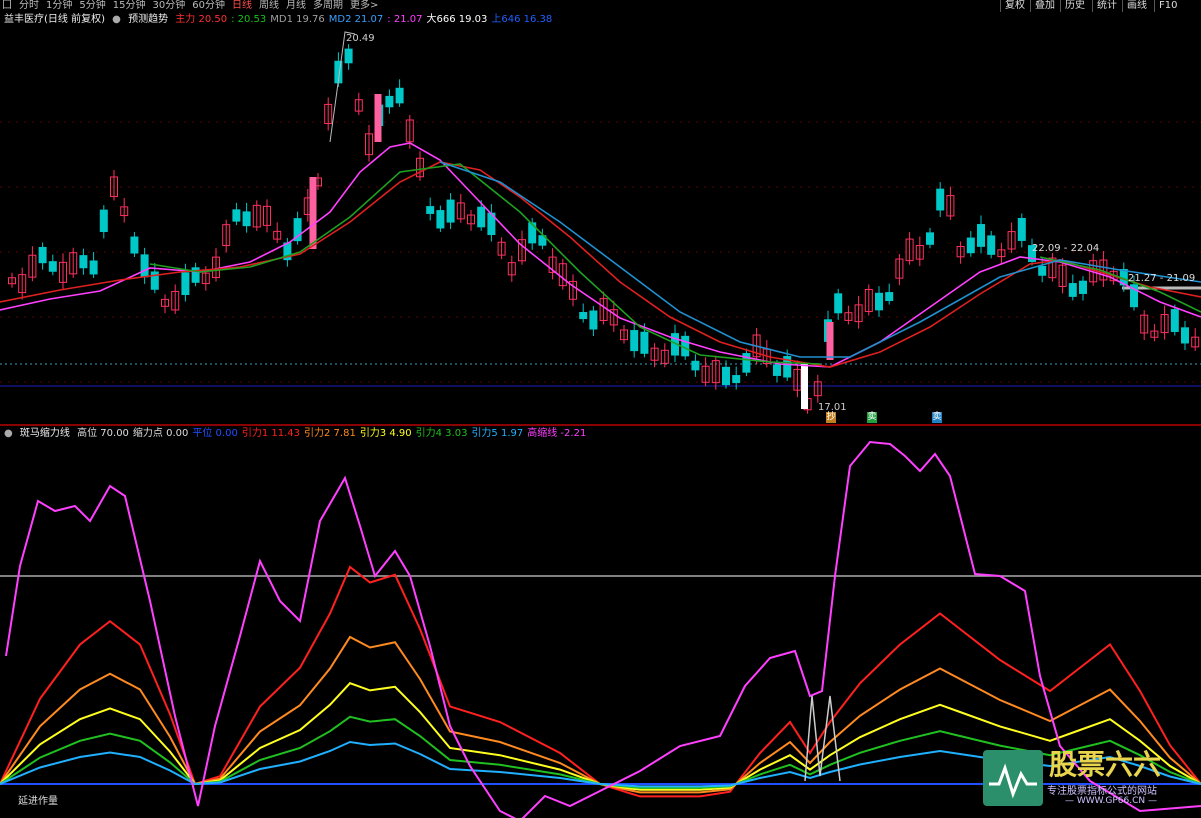 The width and height of the screenshot is (1201, 818). What do you see at coordinates (296, 5) in the screenshot?
I see `period-tab-9: 月线` at bounding box center [296, 5].